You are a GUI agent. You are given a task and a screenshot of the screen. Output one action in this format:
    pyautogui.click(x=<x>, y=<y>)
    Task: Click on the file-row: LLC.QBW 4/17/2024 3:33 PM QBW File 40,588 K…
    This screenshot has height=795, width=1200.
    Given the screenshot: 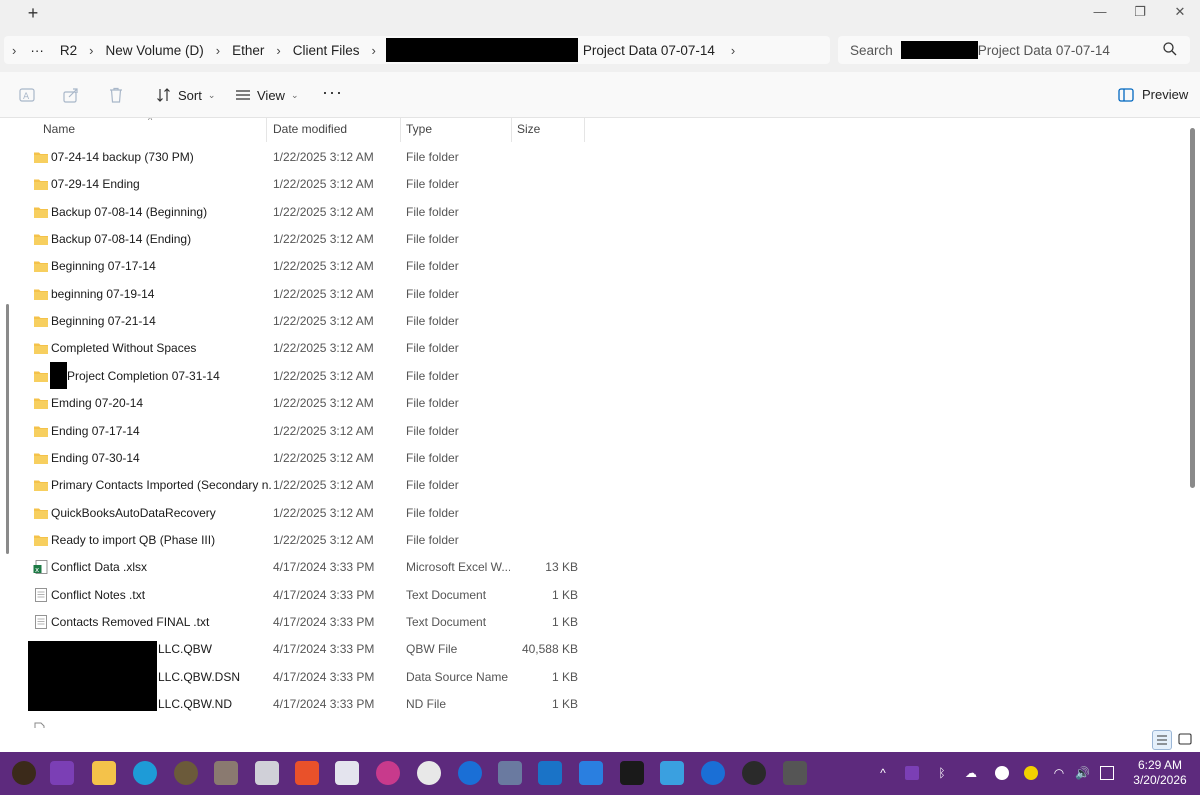 What is the action you would take?
    pyautogui.click(x=600, y=649)
    